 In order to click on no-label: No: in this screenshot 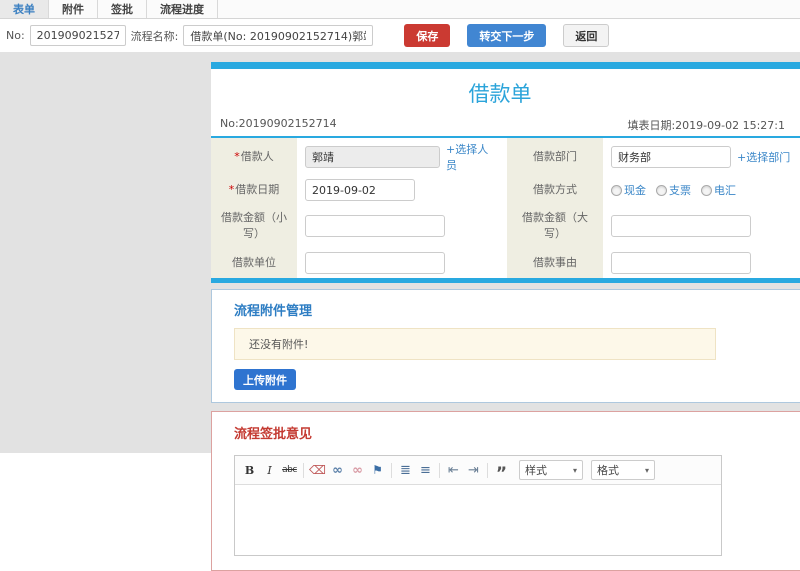, I will do `click(15, 35)`.